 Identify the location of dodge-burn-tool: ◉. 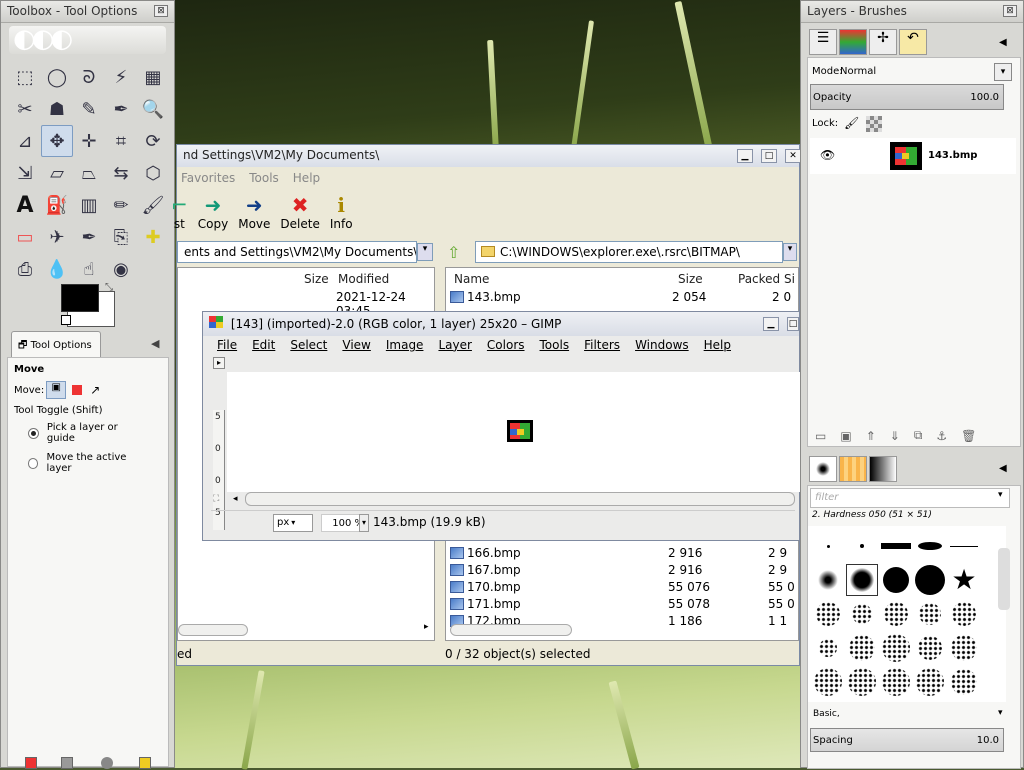
(121, 269).